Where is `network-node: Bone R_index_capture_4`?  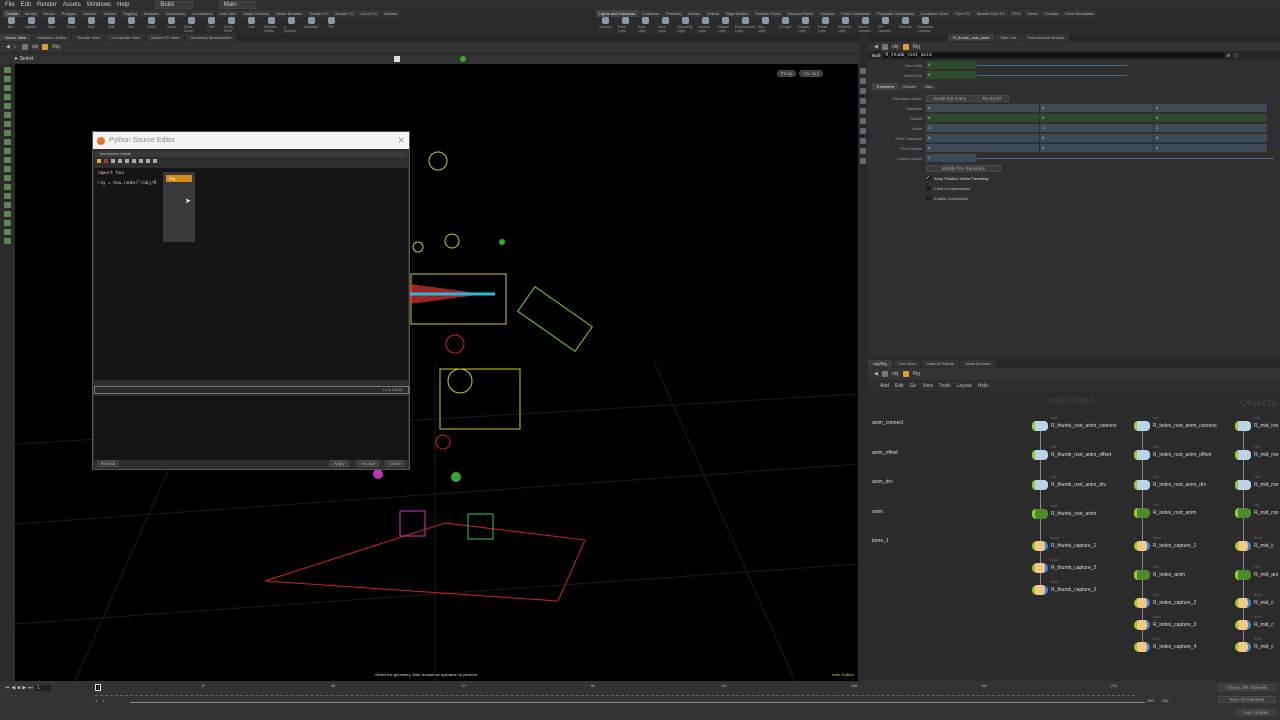
network-node: Bone R_index_capture_4 is located at coordinates (1165, 644).